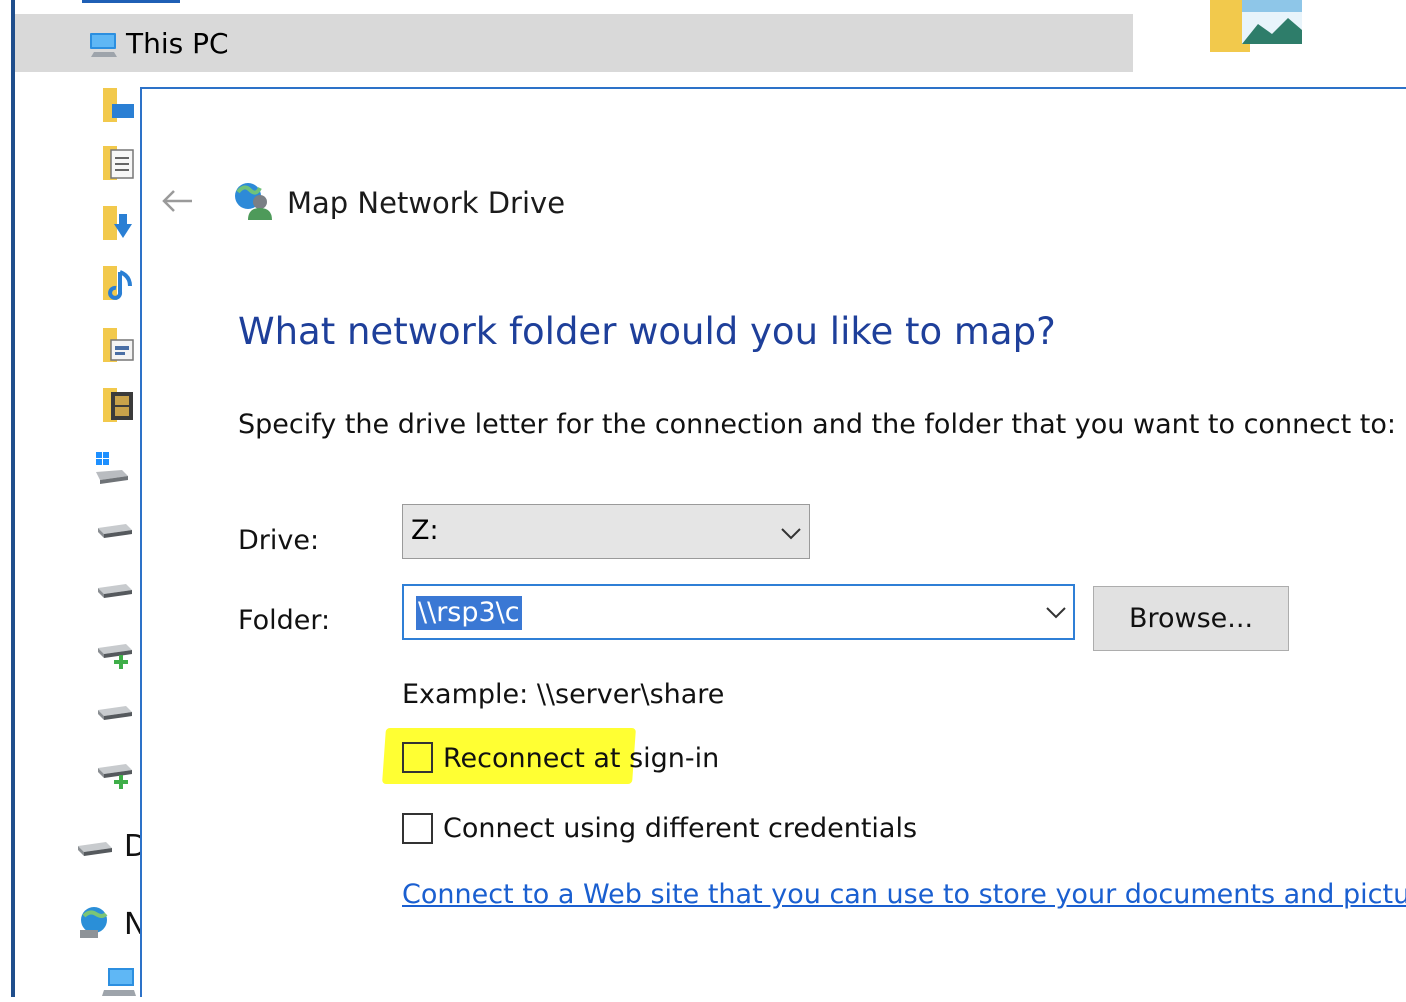  I want to click on drive-select: Z:, so click(606, 531).